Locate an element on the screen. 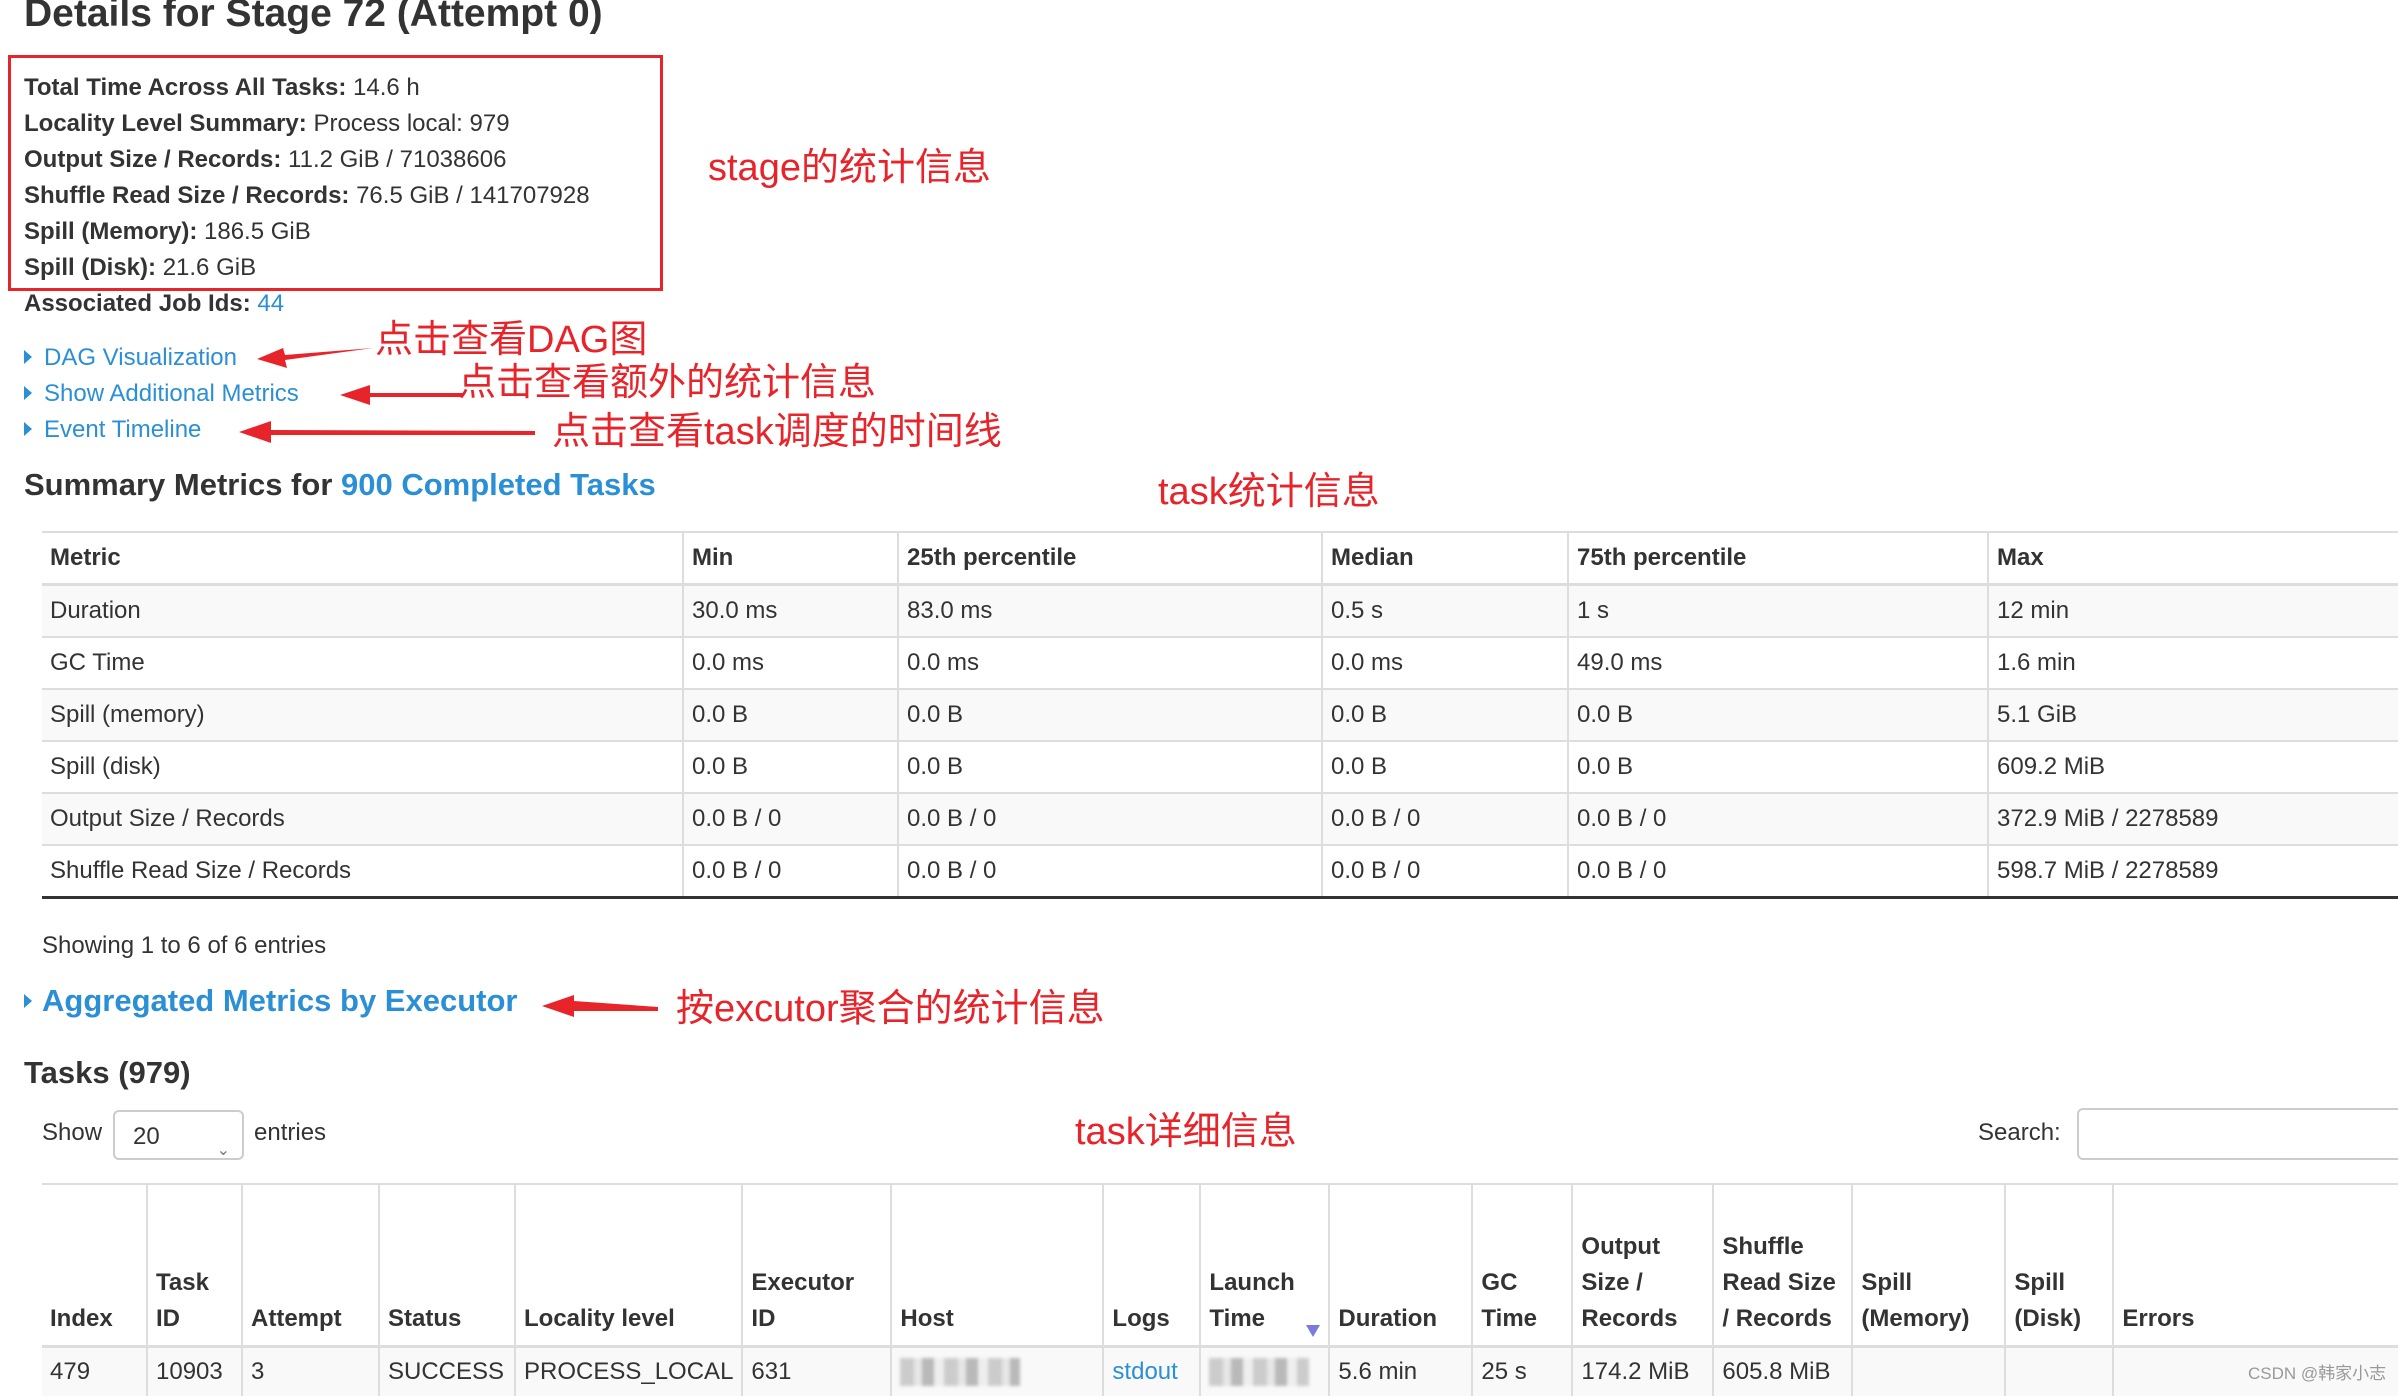 This screenshot has height=1396, width=2398. metric-name-cell: Shuffle Read Size / Records is located at coordinates (362, 871).